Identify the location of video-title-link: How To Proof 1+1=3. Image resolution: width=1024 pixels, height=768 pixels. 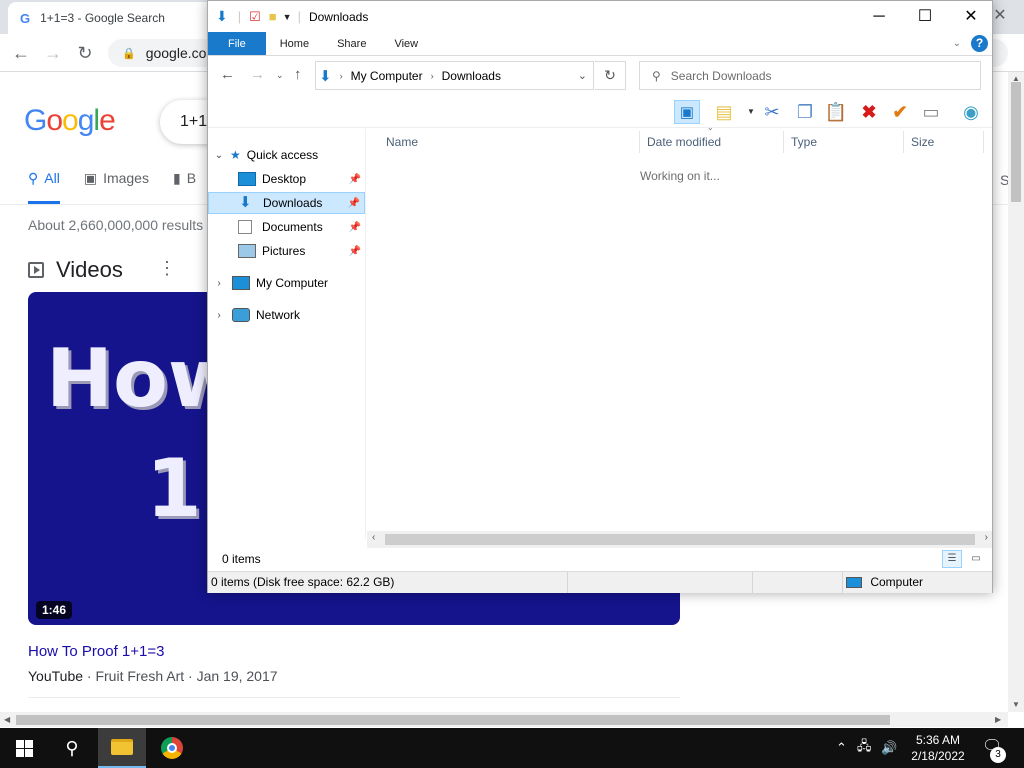
(96, 651).